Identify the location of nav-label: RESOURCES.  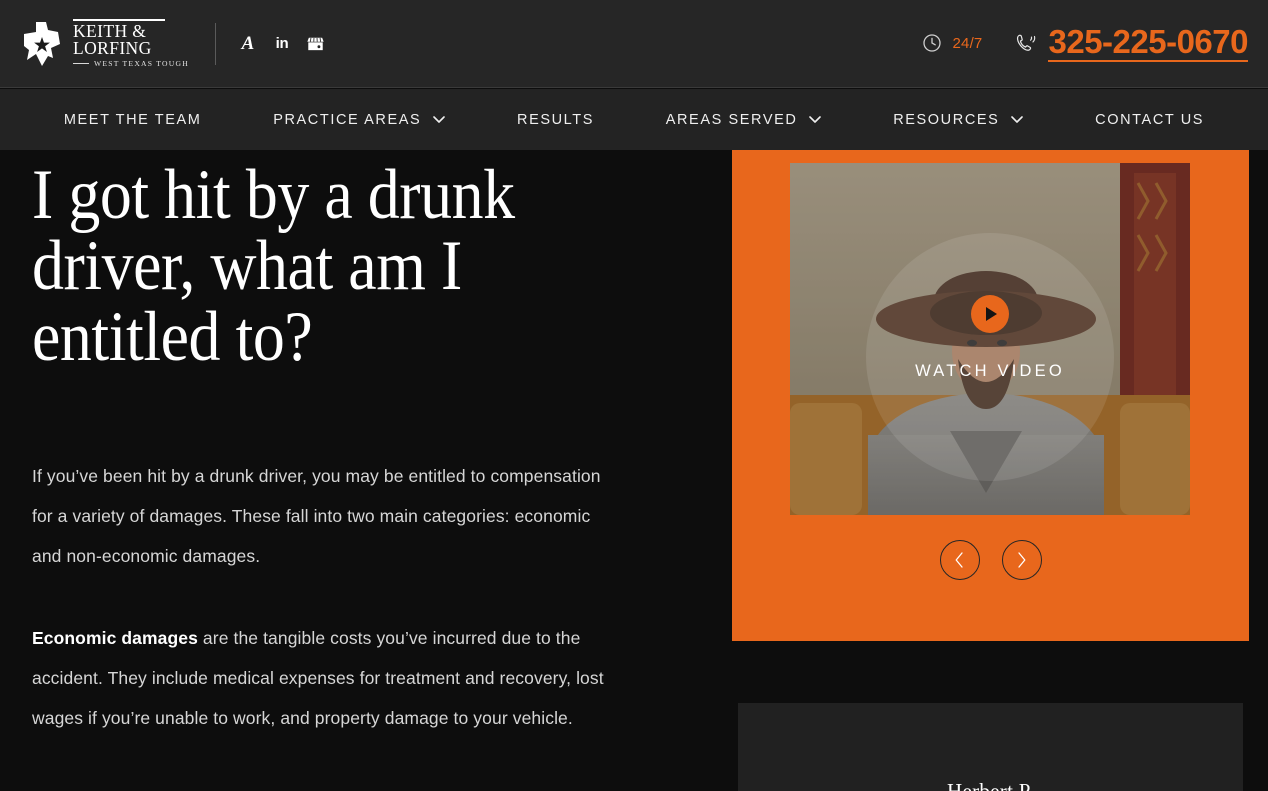
(946, 119).